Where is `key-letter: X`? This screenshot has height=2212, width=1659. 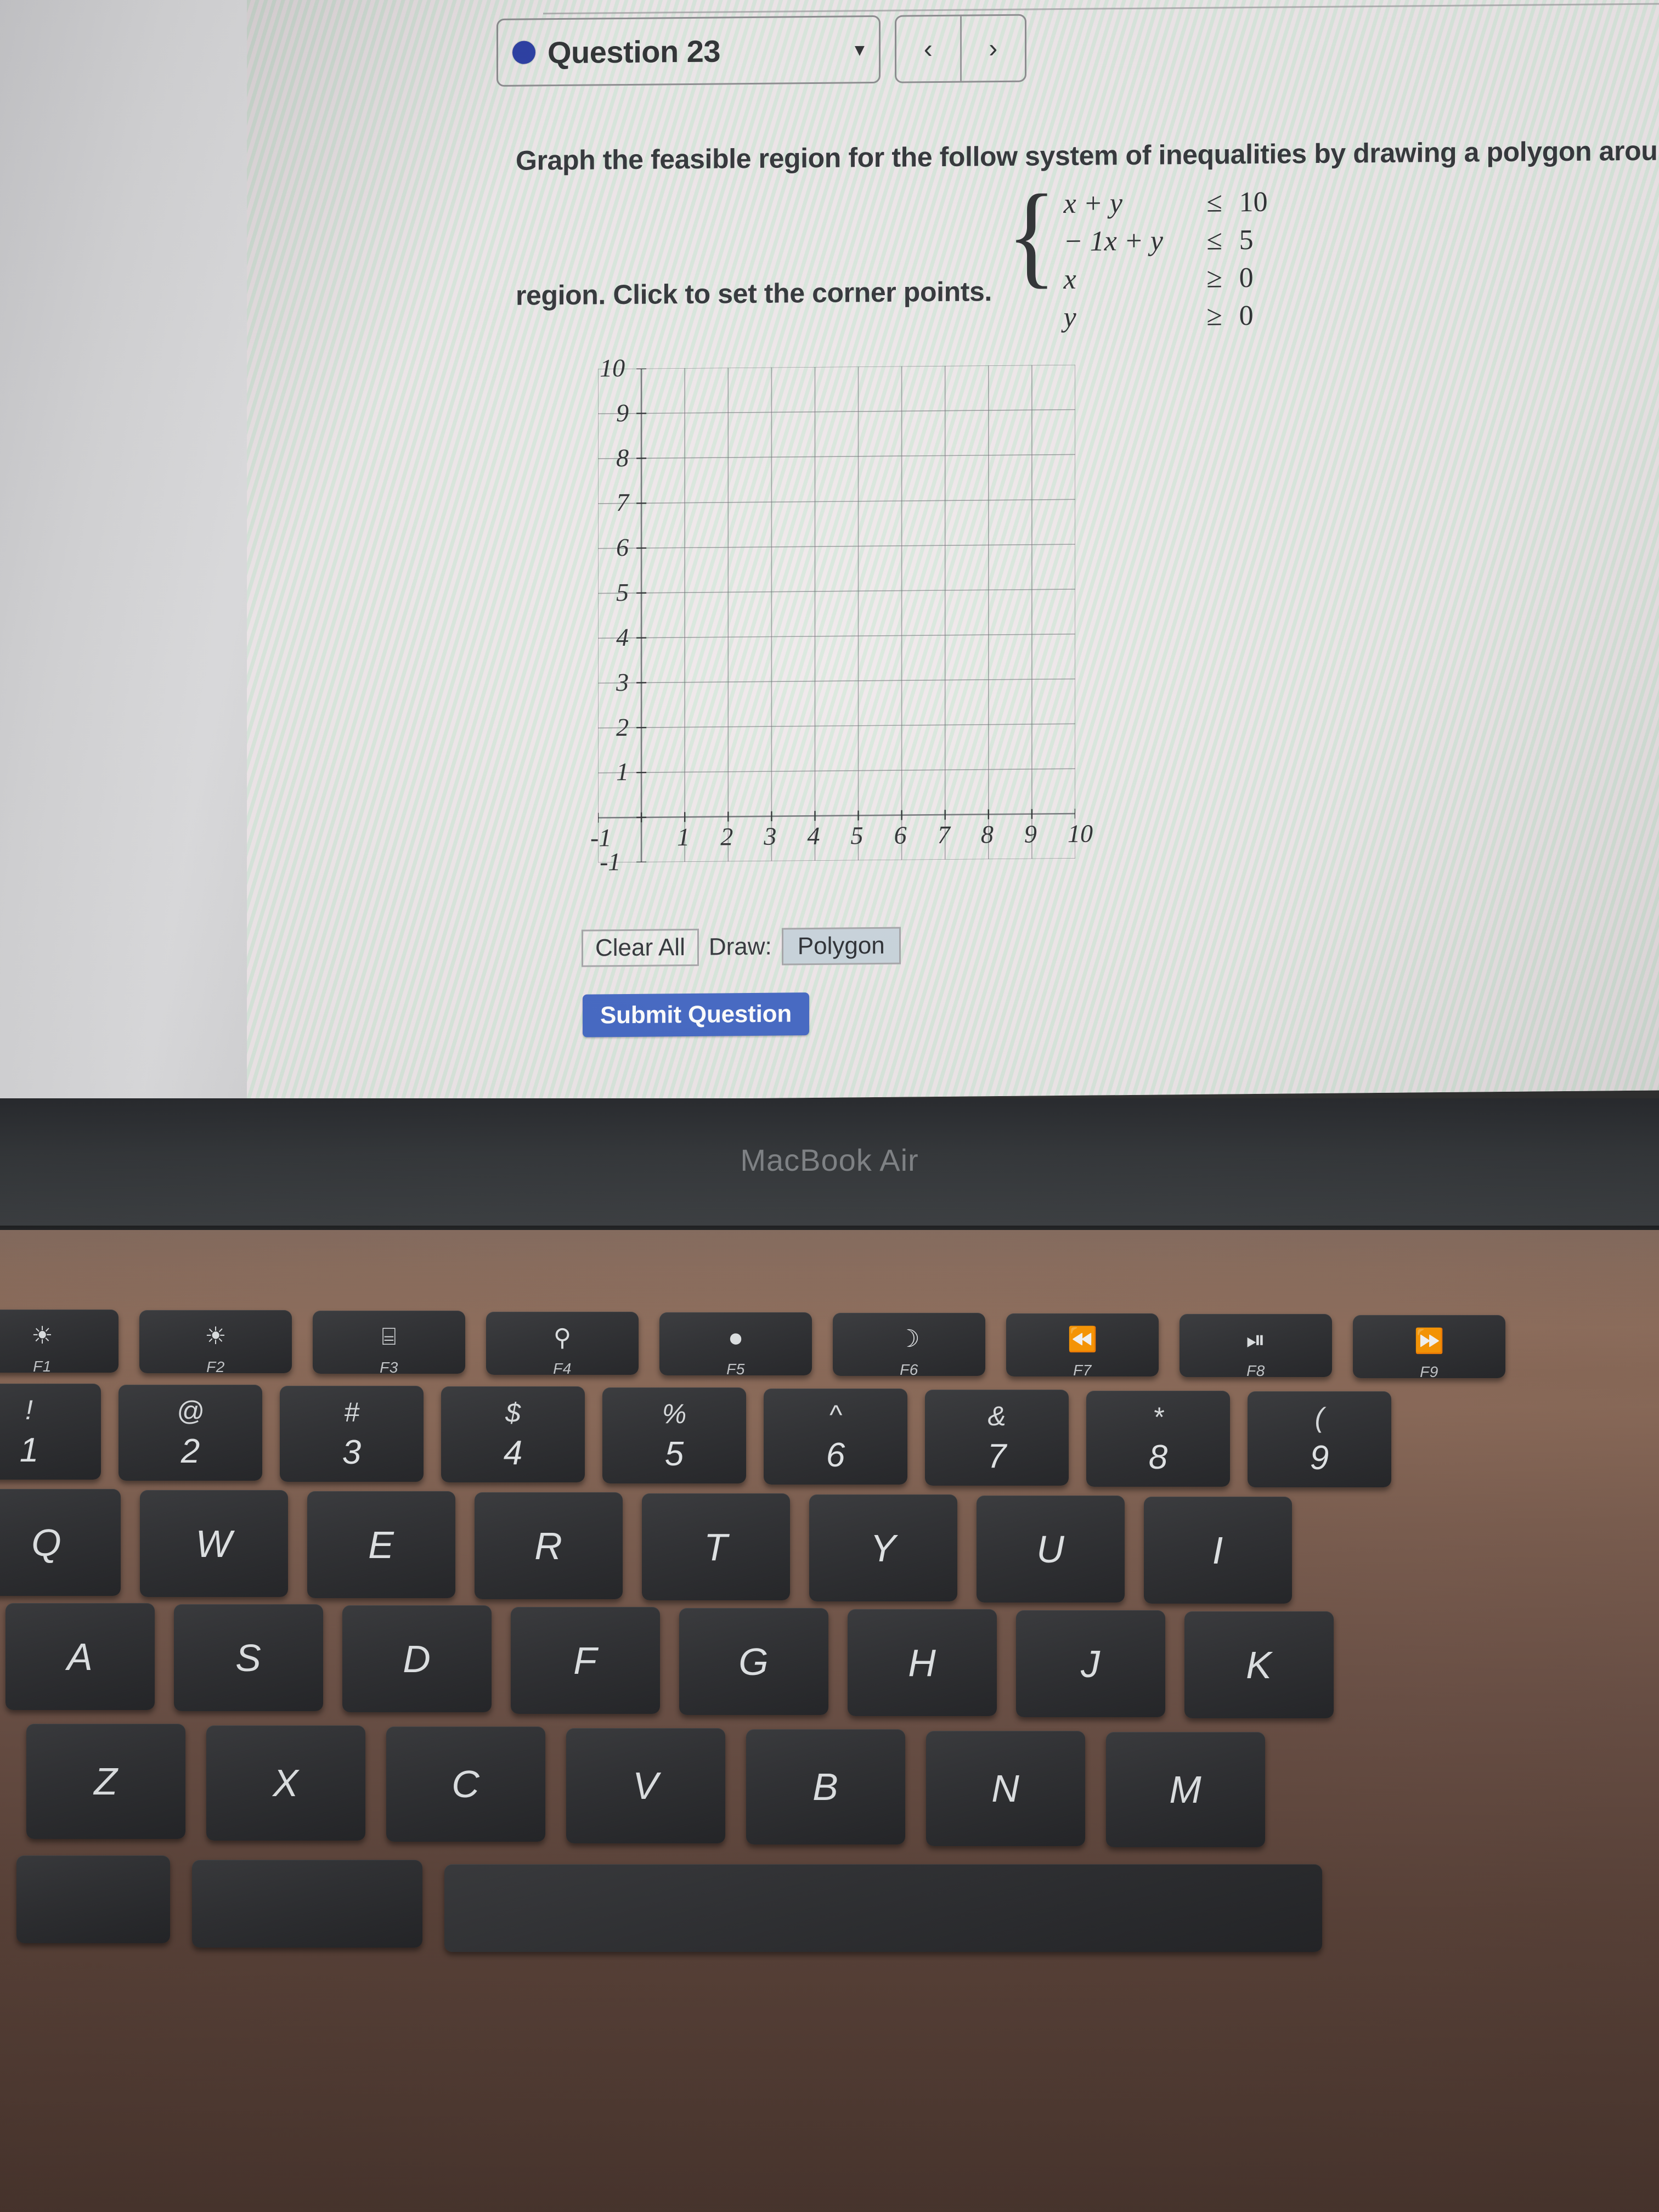 key-letter: X is located at coordinates (286, 1783).